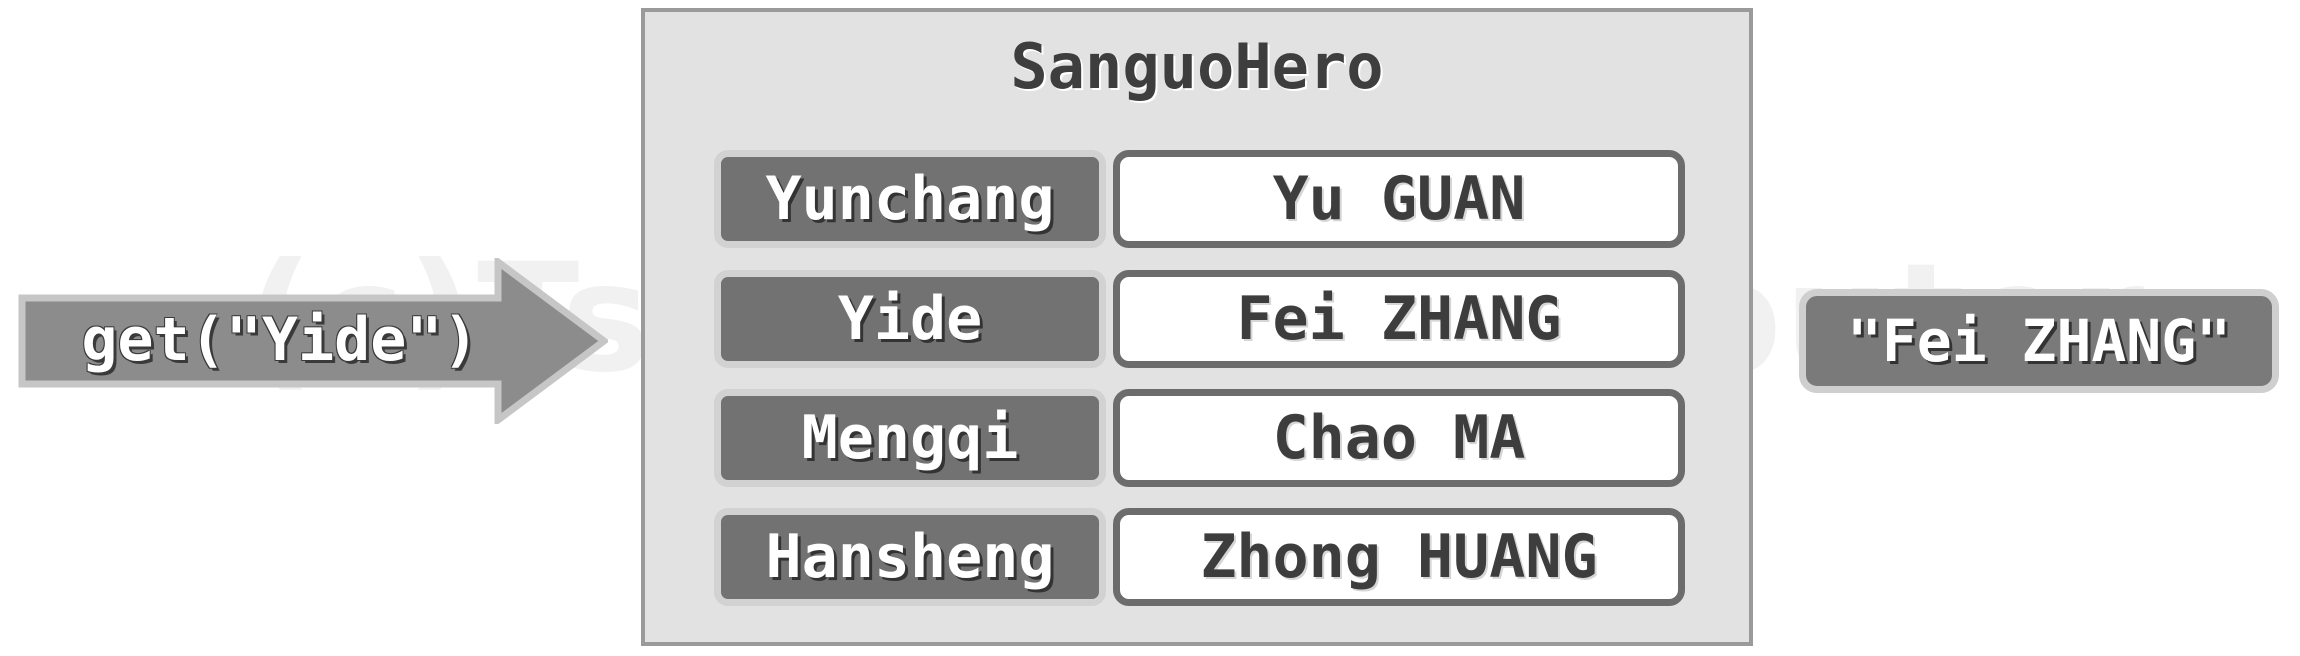  What do you see at coordinates (910, 557) in the screenshot?
I see `key-cell: Hansheng` at bounding box center [910, 557].